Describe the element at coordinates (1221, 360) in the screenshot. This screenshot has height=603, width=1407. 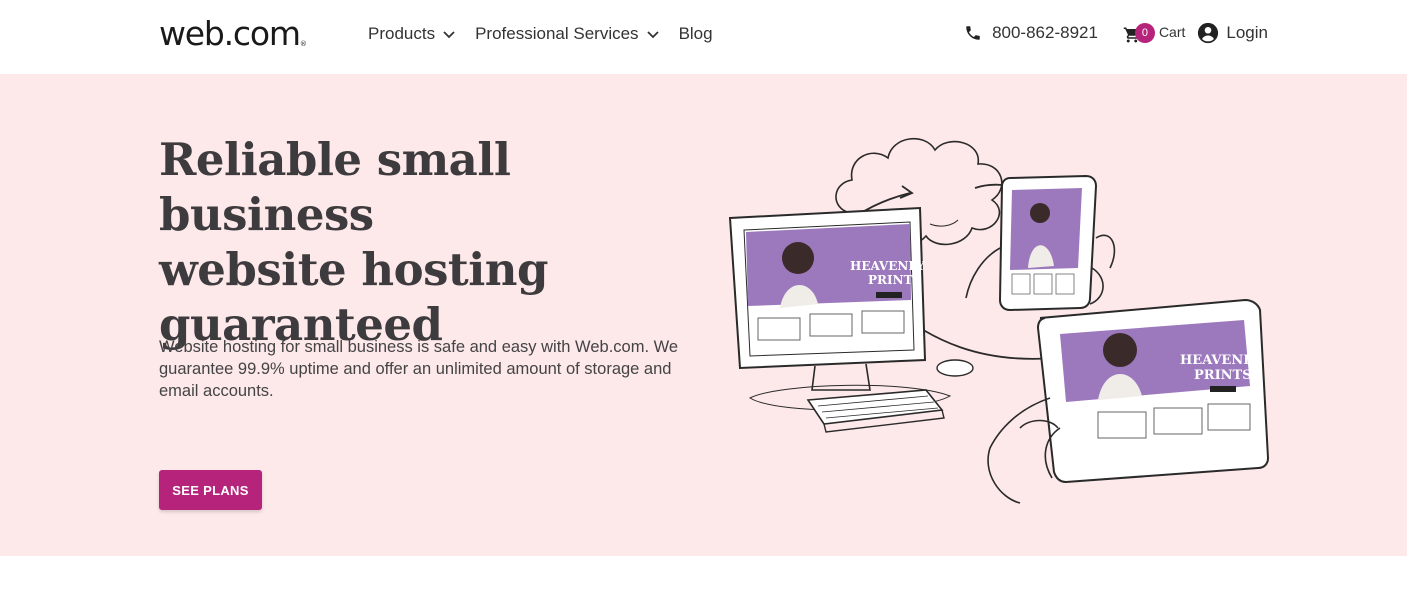
I see `tablet-screen-title-1: HEAVENLY` at that location.